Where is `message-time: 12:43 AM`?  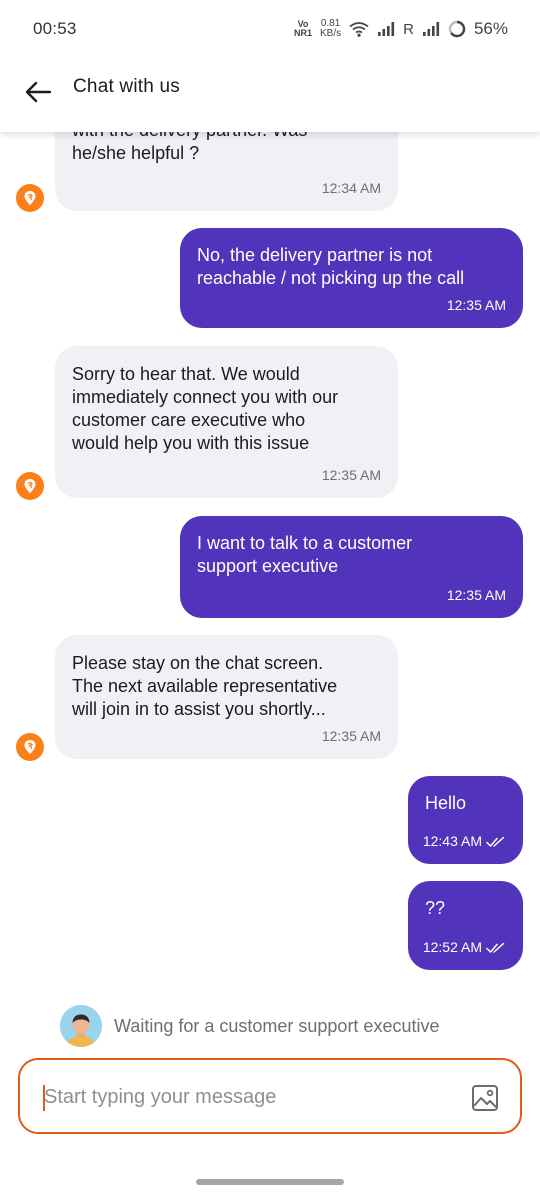
message-time: 12:43 AM is located at coordinates (464, 841).